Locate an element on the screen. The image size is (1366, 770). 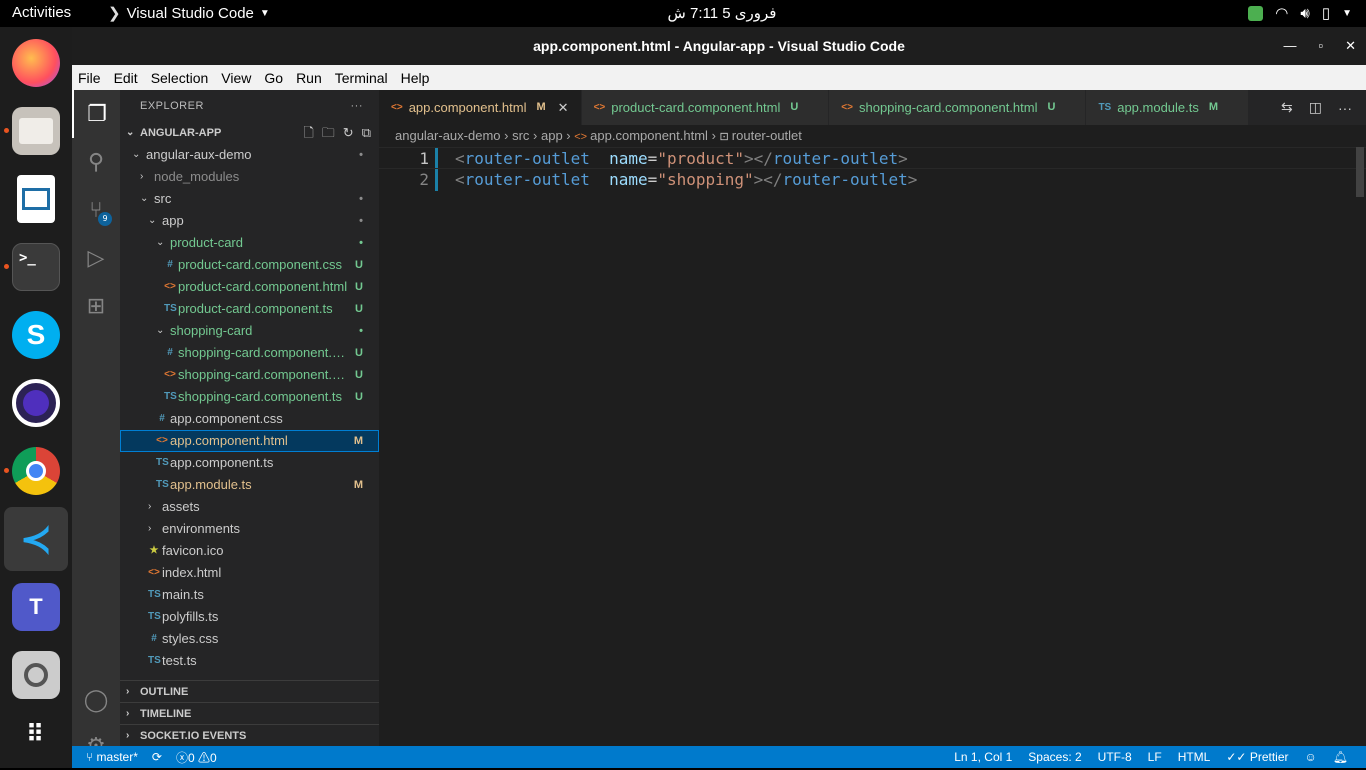
language-mode: HTML is located at coordinates (1194, 757).